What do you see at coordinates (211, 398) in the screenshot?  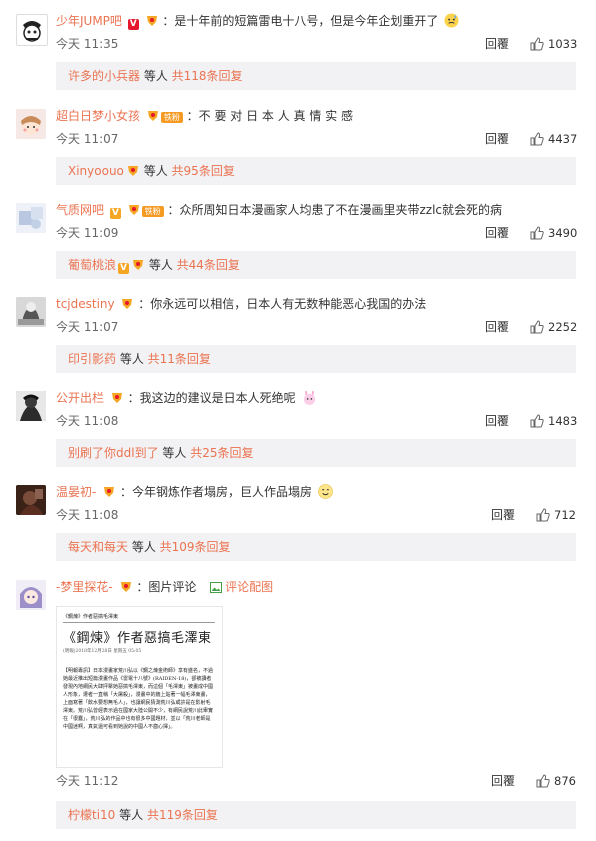 I see `comment-text: ：我这边的建议是日本人死绝呢` at bounding box center [211, 398].